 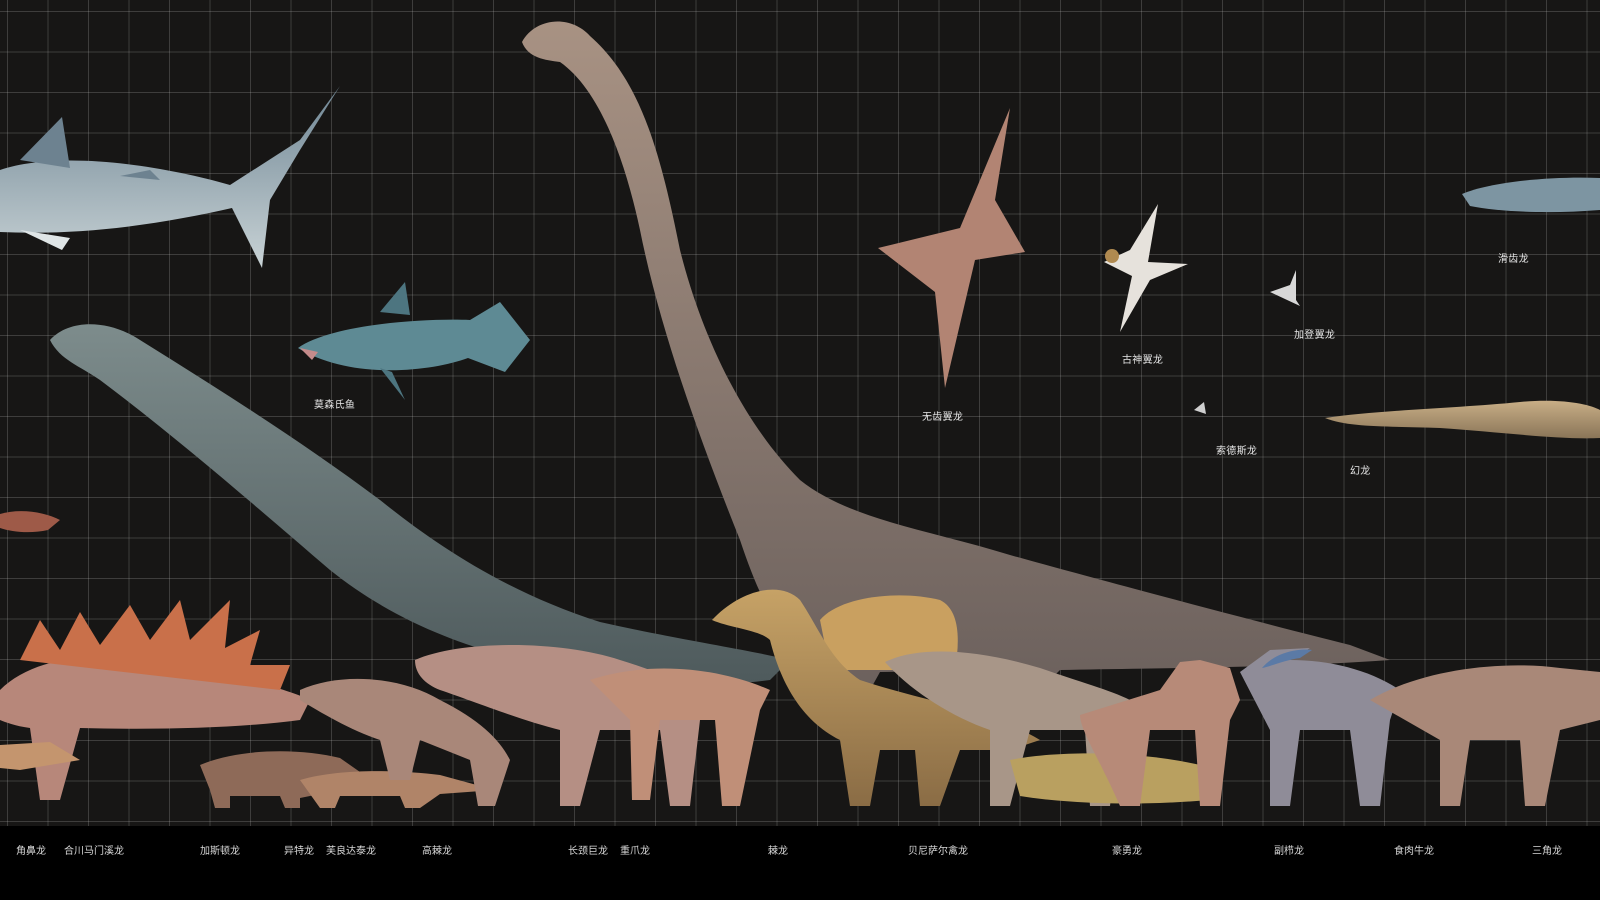 What do you see at coordinates (800, 863) in the screenshot?
I see `ground-label-band` at bounding box center [800, 863].